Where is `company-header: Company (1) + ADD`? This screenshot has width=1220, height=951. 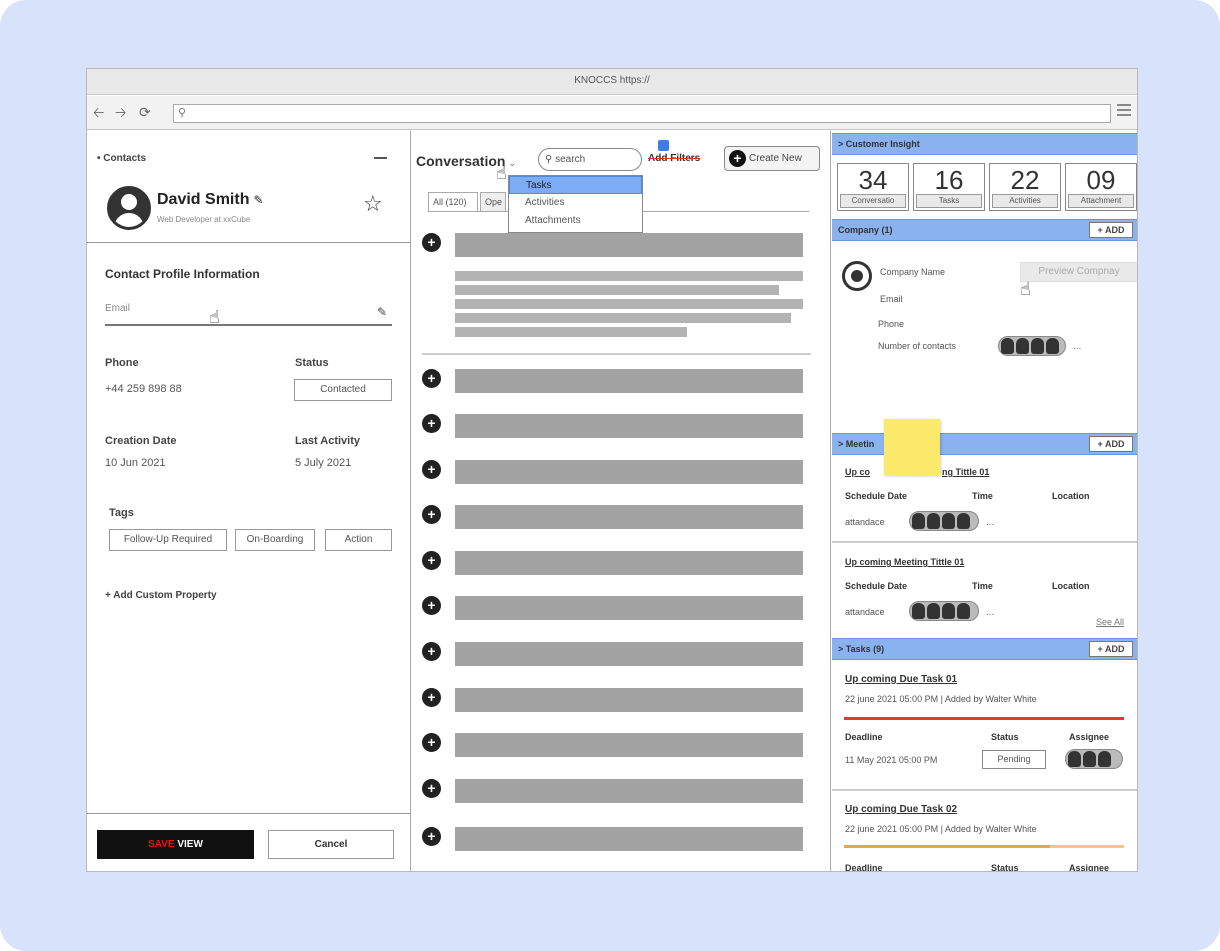
company-header: Company (1) + ADD is located at coordinates (984, 230).